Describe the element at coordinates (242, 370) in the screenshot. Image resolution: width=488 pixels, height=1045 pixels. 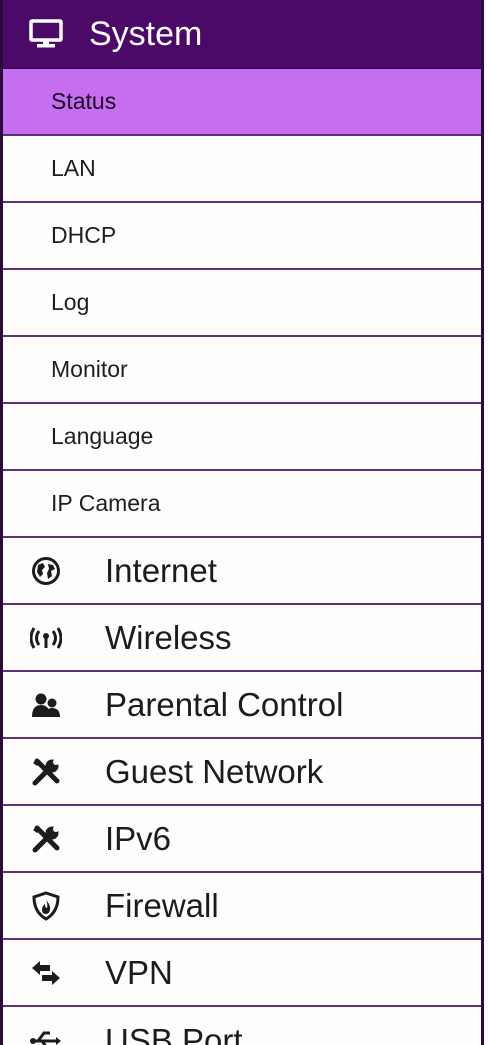
I see `sidebar-item-monitor: Monitor` at that location.